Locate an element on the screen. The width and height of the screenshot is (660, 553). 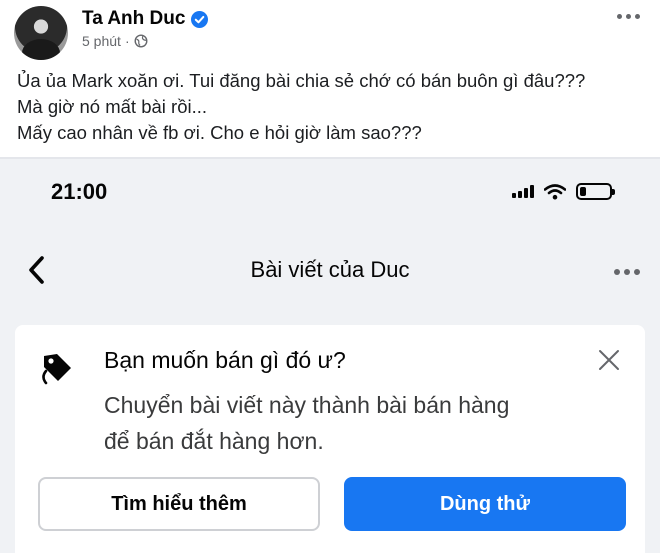
status-bar-icons is located at coordinates (563, 191).